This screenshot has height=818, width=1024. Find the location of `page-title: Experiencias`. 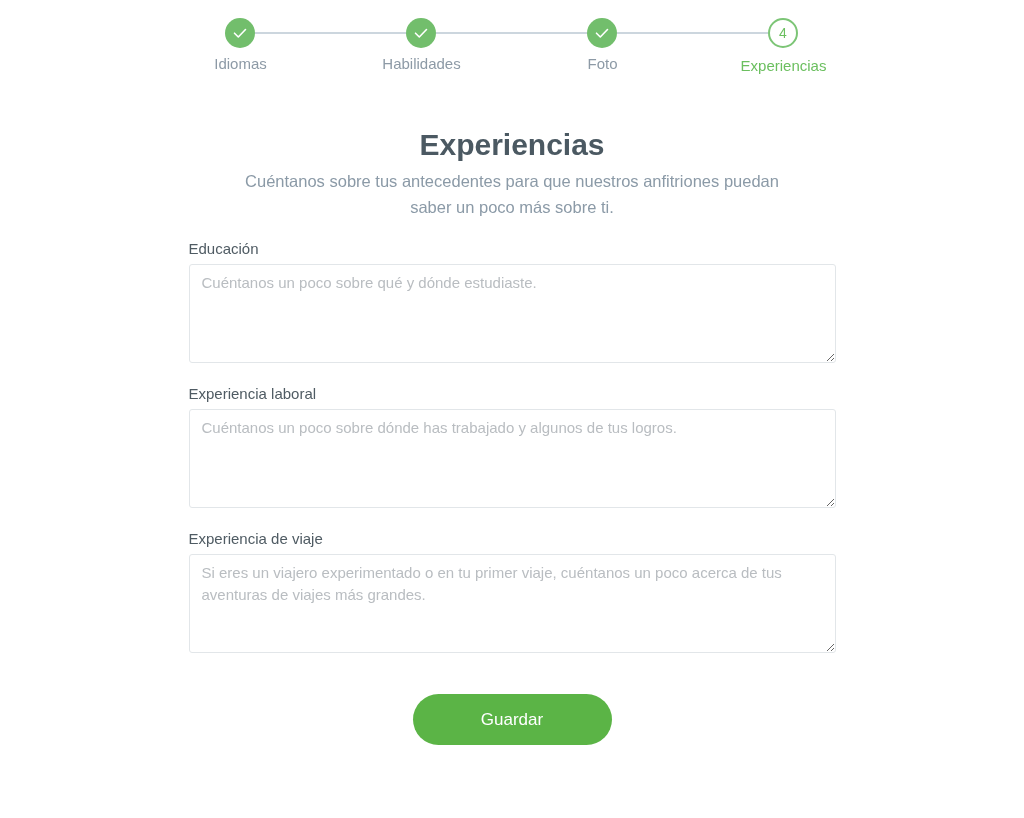

page-title: Experiencias is located at coordinates (512, 145).